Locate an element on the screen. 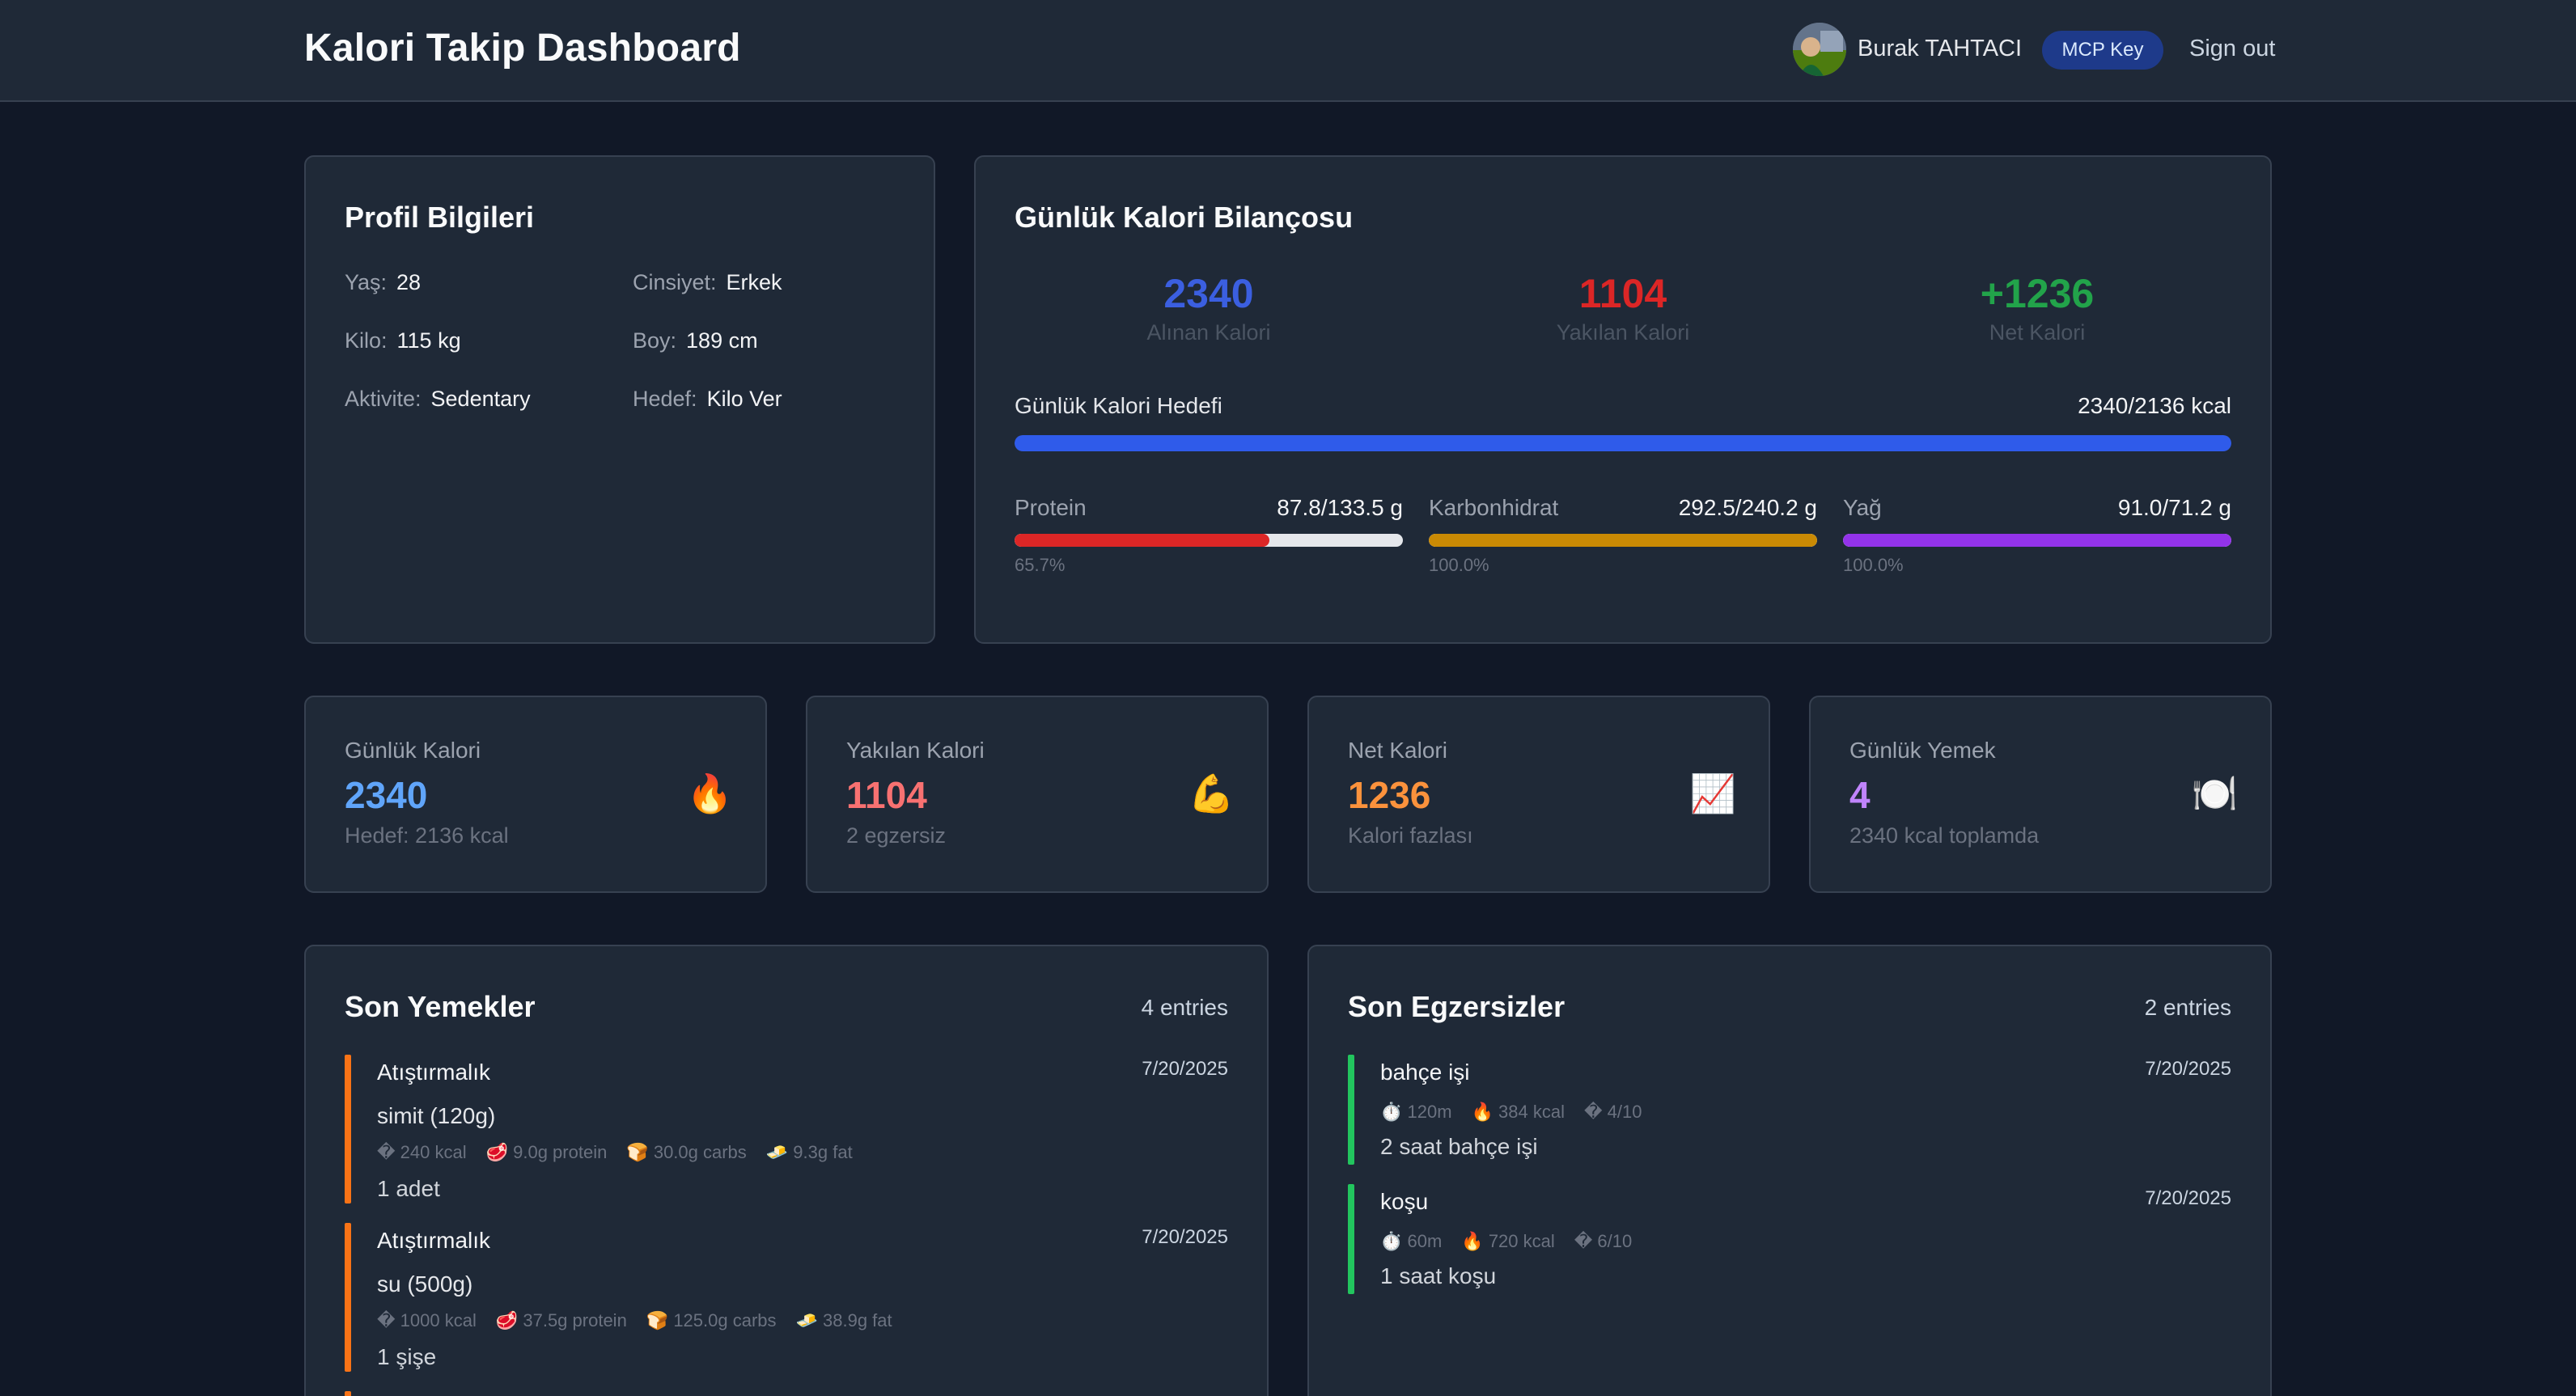  chart-increasing-icon: 📈 is located at coordinates (1712, 793).